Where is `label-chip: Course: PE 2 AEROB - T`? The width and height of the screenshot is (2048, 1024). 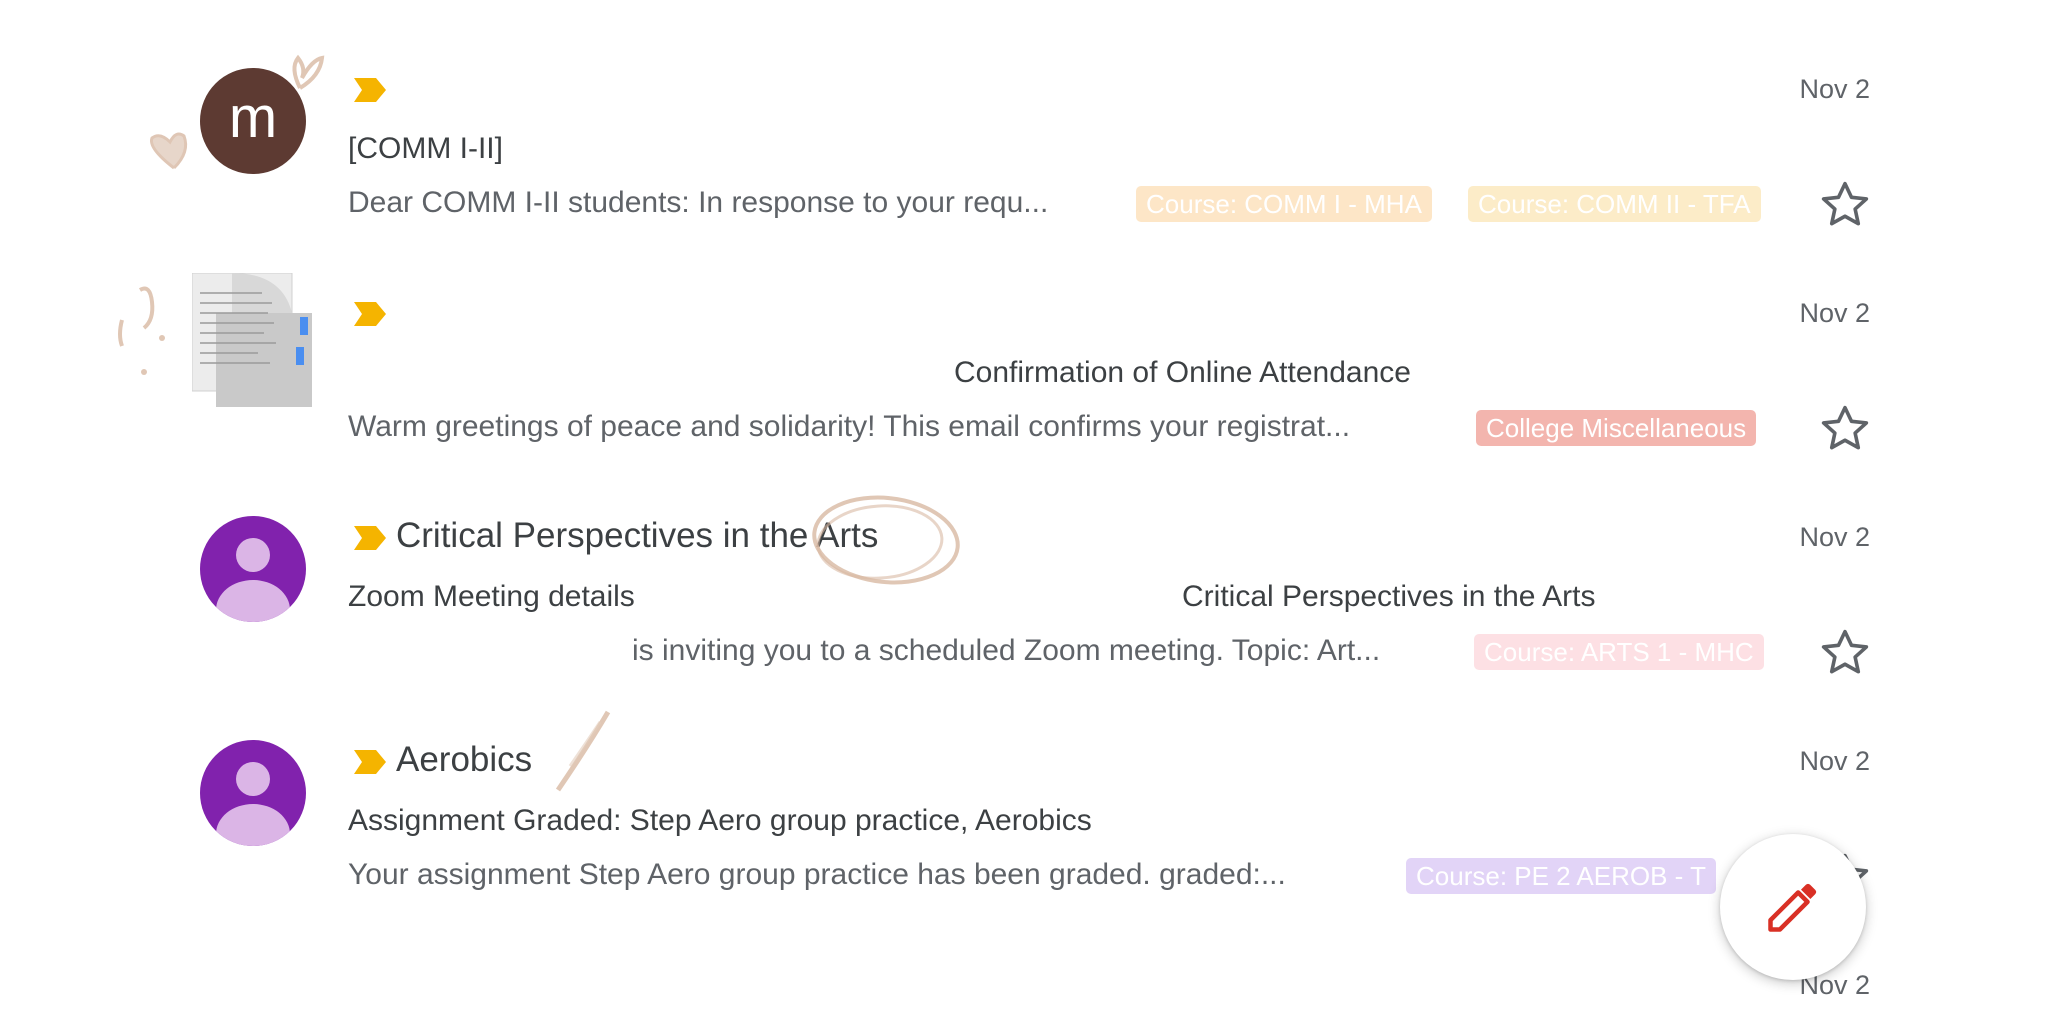
label-chip: Course: PE 2 AEROB - T is located at coordinates (1561, 876).